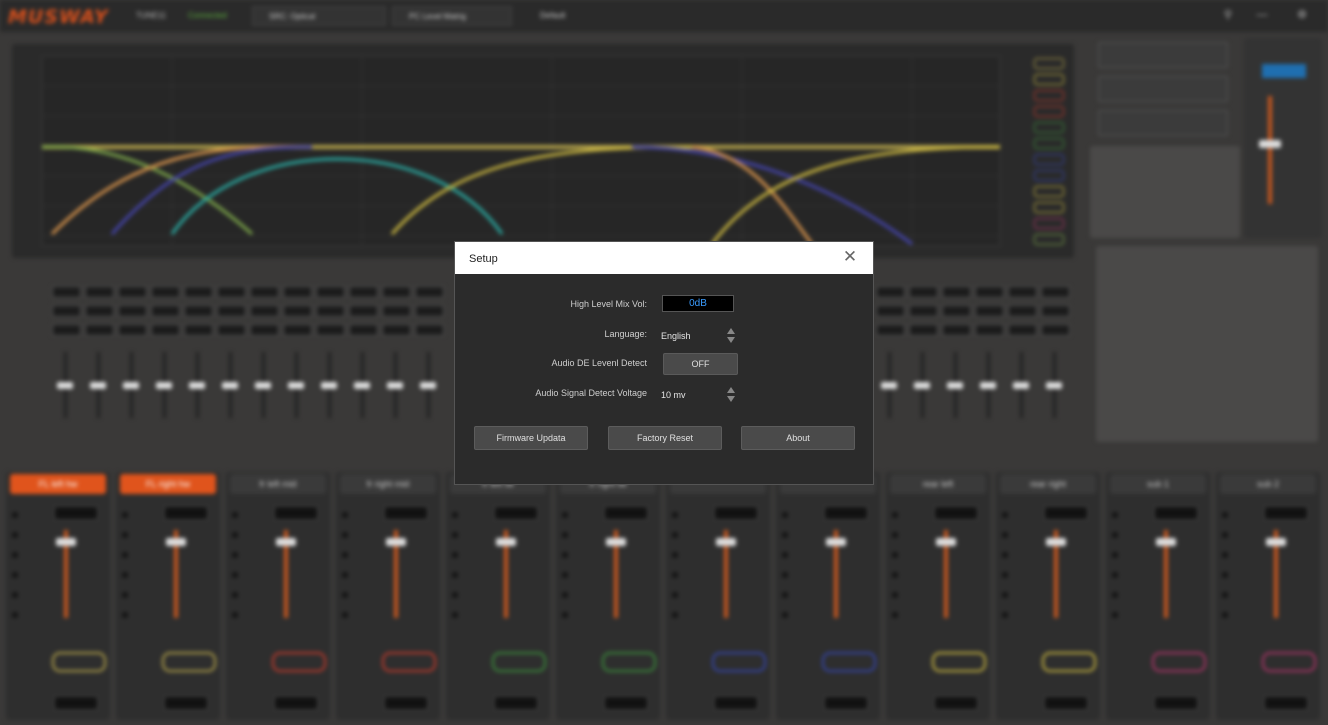 The width and height of the screenshot is (1328, 725). What do you see at coordinates (625, 334) in the screenshot?
I see `language-label: Language:` at bounding box center [625, 334].